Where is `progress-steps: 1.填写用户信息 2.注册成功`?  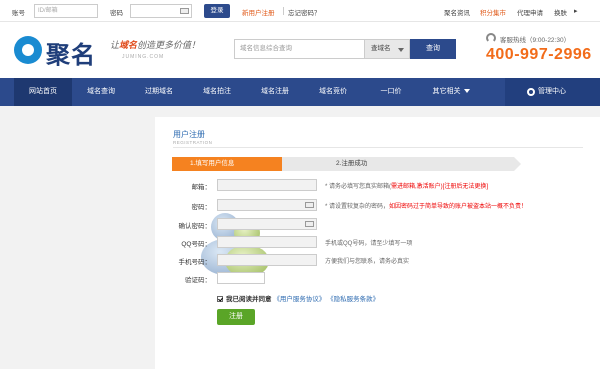 progress-steps: 1.填写用户信息 2.注册成功 is located at coordinates (346, 164).